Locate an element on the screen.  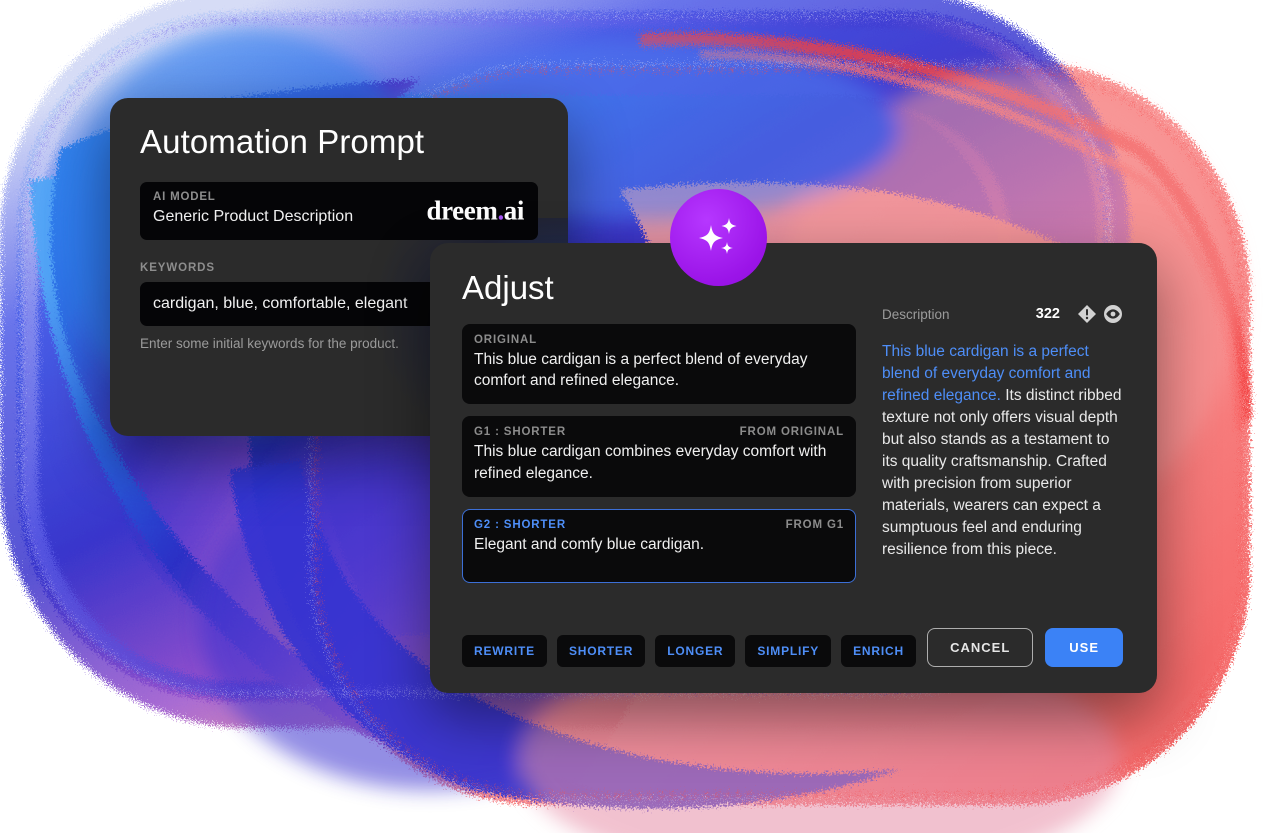
variant-tag: ORIGINAL is located at coordinates (506, 339).